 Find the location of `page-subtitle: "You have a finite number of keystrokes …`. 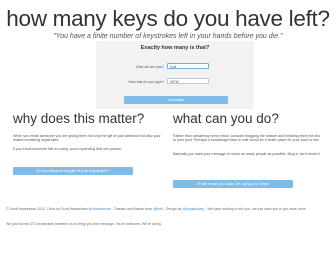

page-subtitle: "You have a finite number of keystrokes … is located at coordinates (168, 36).